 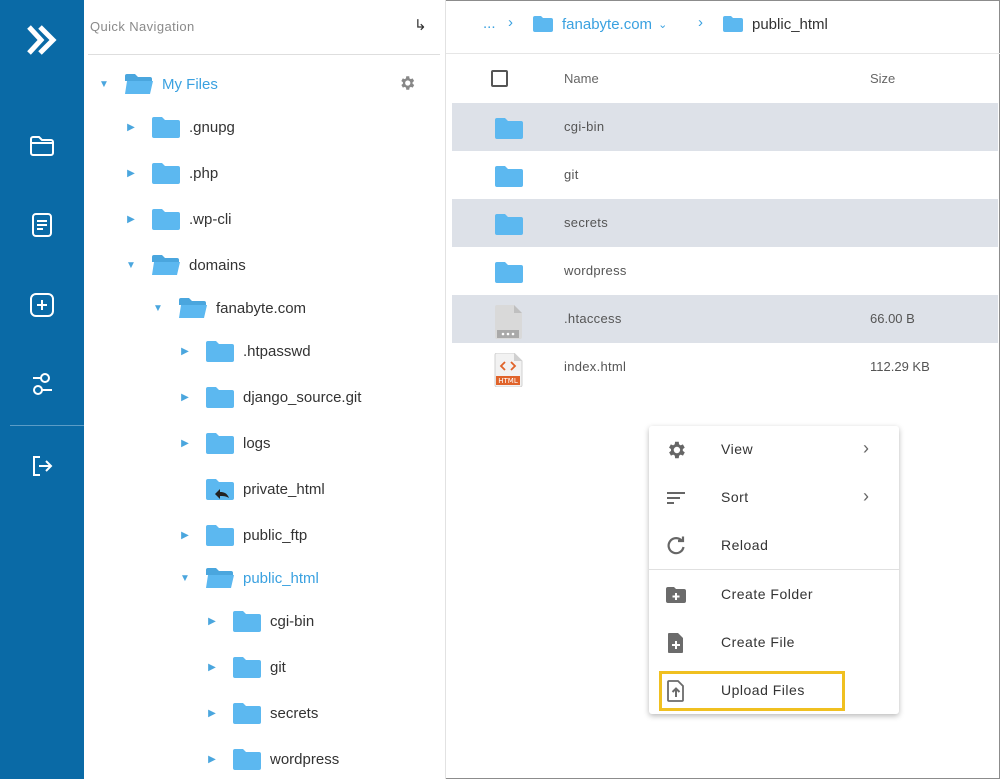 I want to click on tree-root-my-files: ▼ My Files, so click(x=157, y=84).